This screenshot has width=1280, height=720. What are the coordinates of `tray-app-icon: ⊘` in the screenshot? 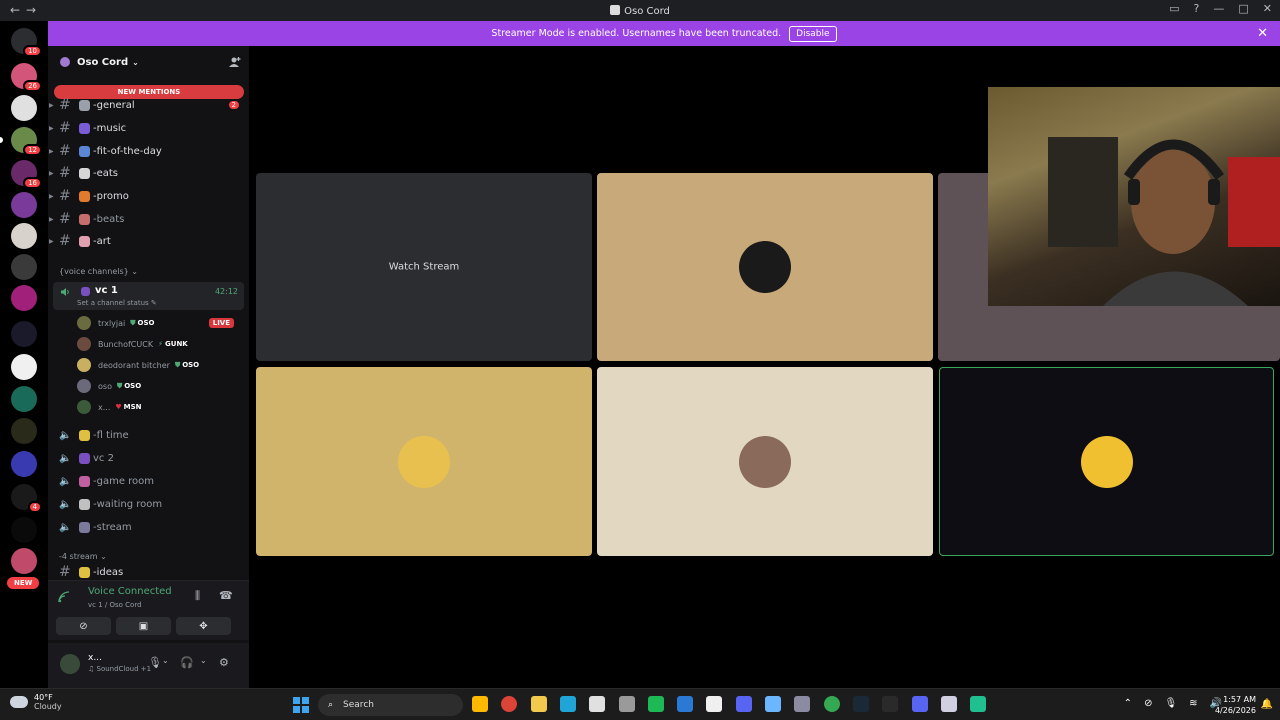 It's located at (1148, 703).